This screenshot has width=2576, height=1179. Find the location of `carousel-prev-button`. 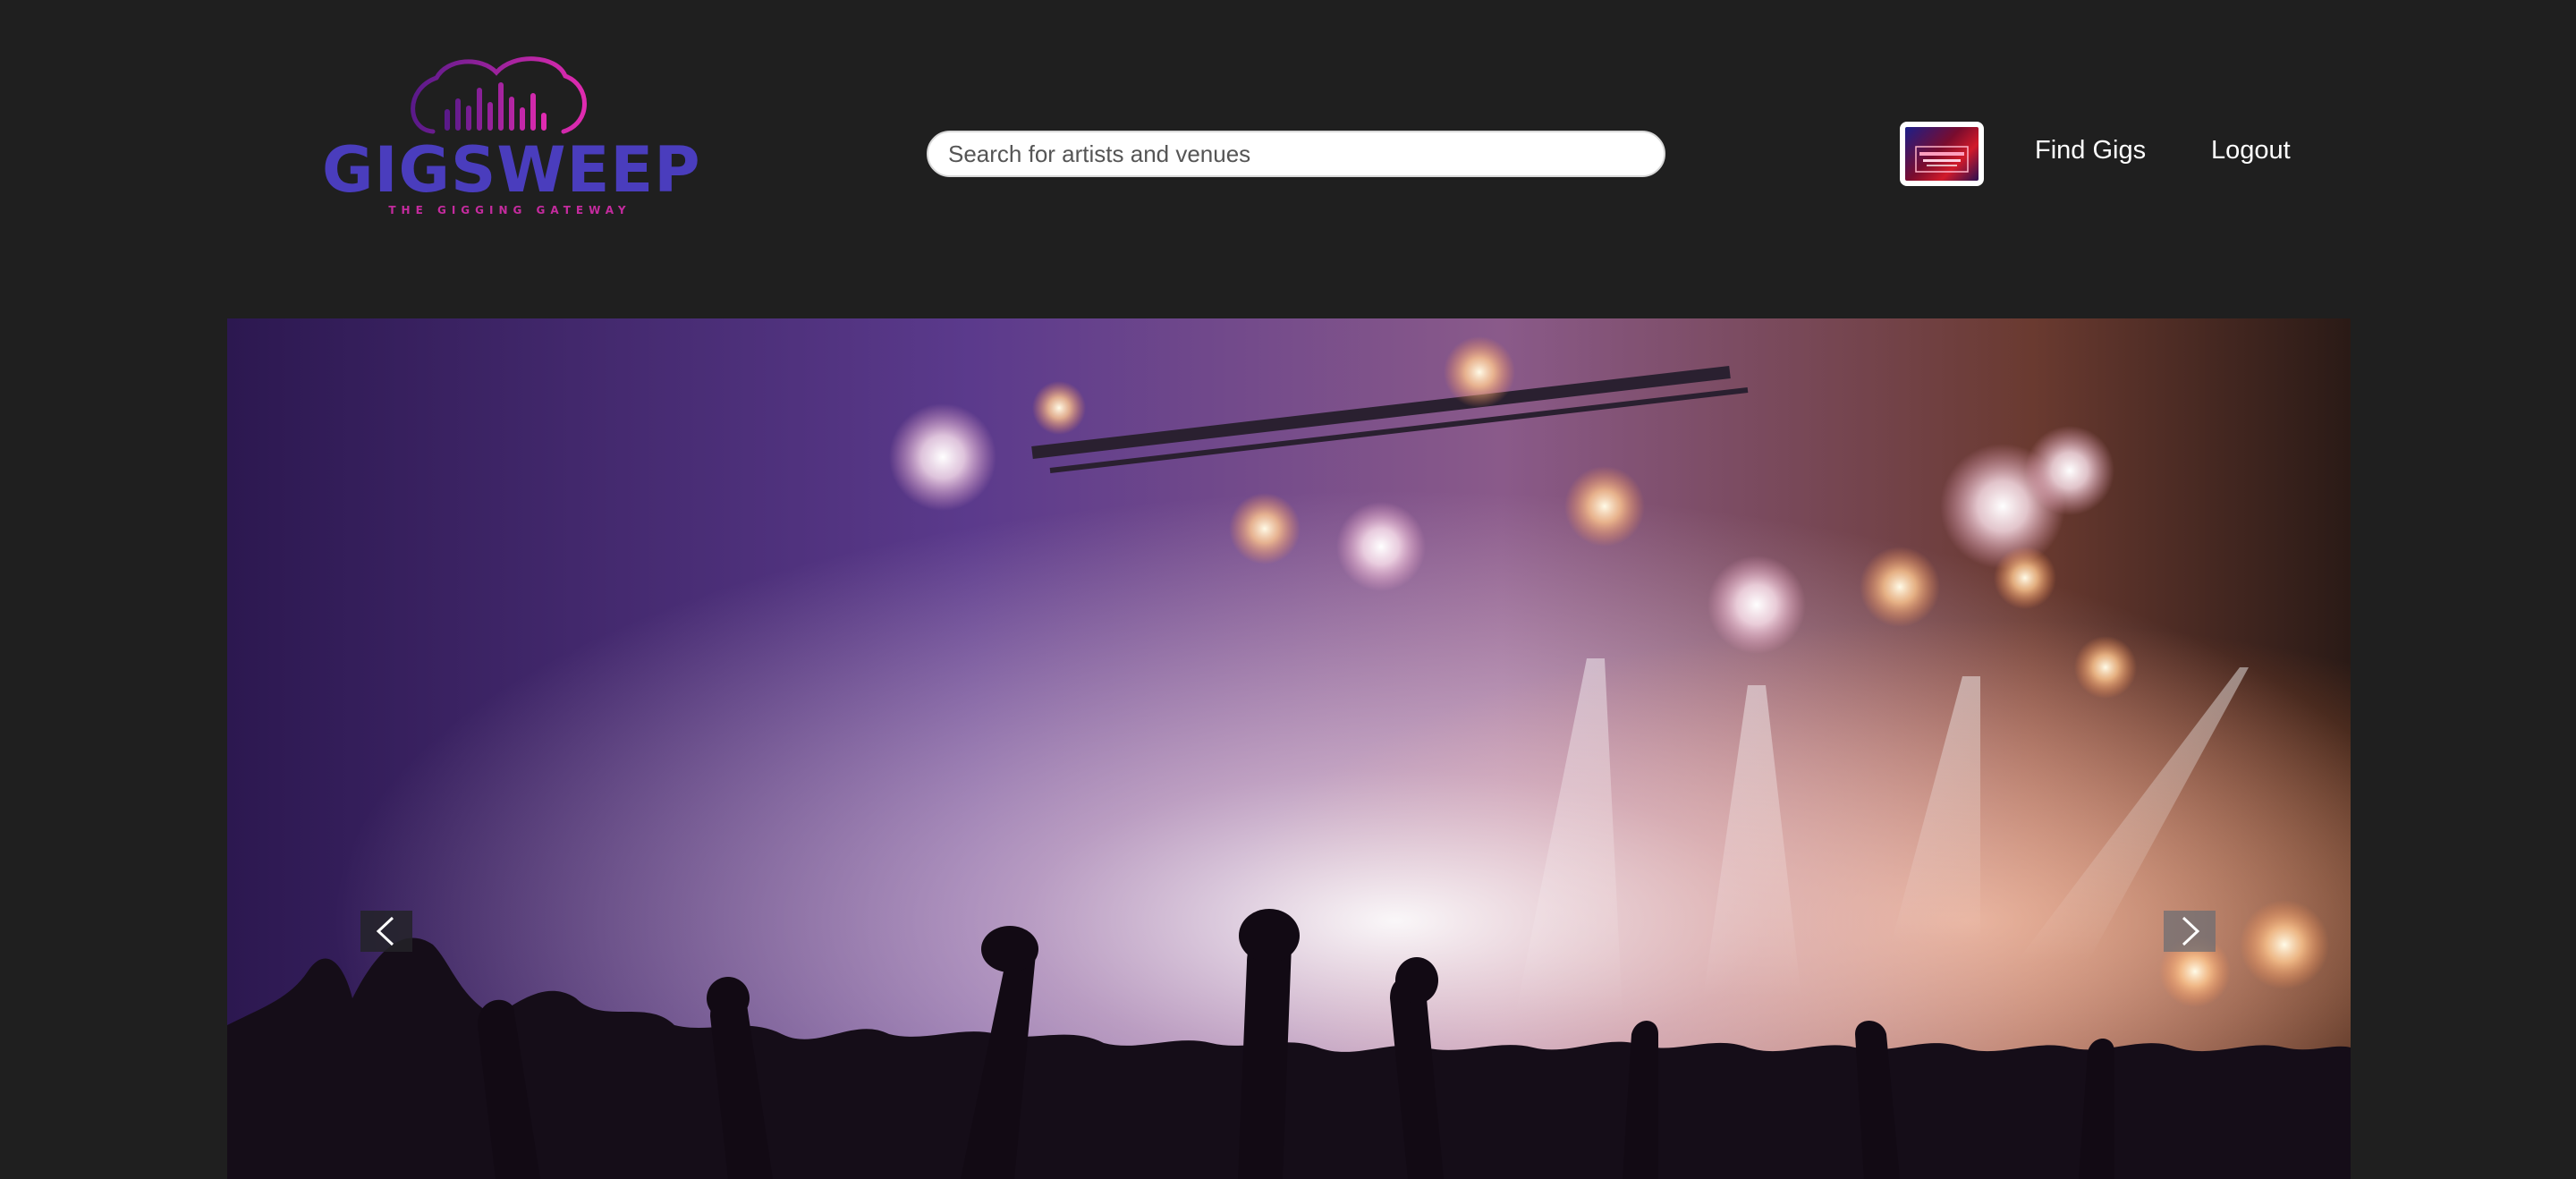

carousel-prev-button is located at coordinates (386, 932).